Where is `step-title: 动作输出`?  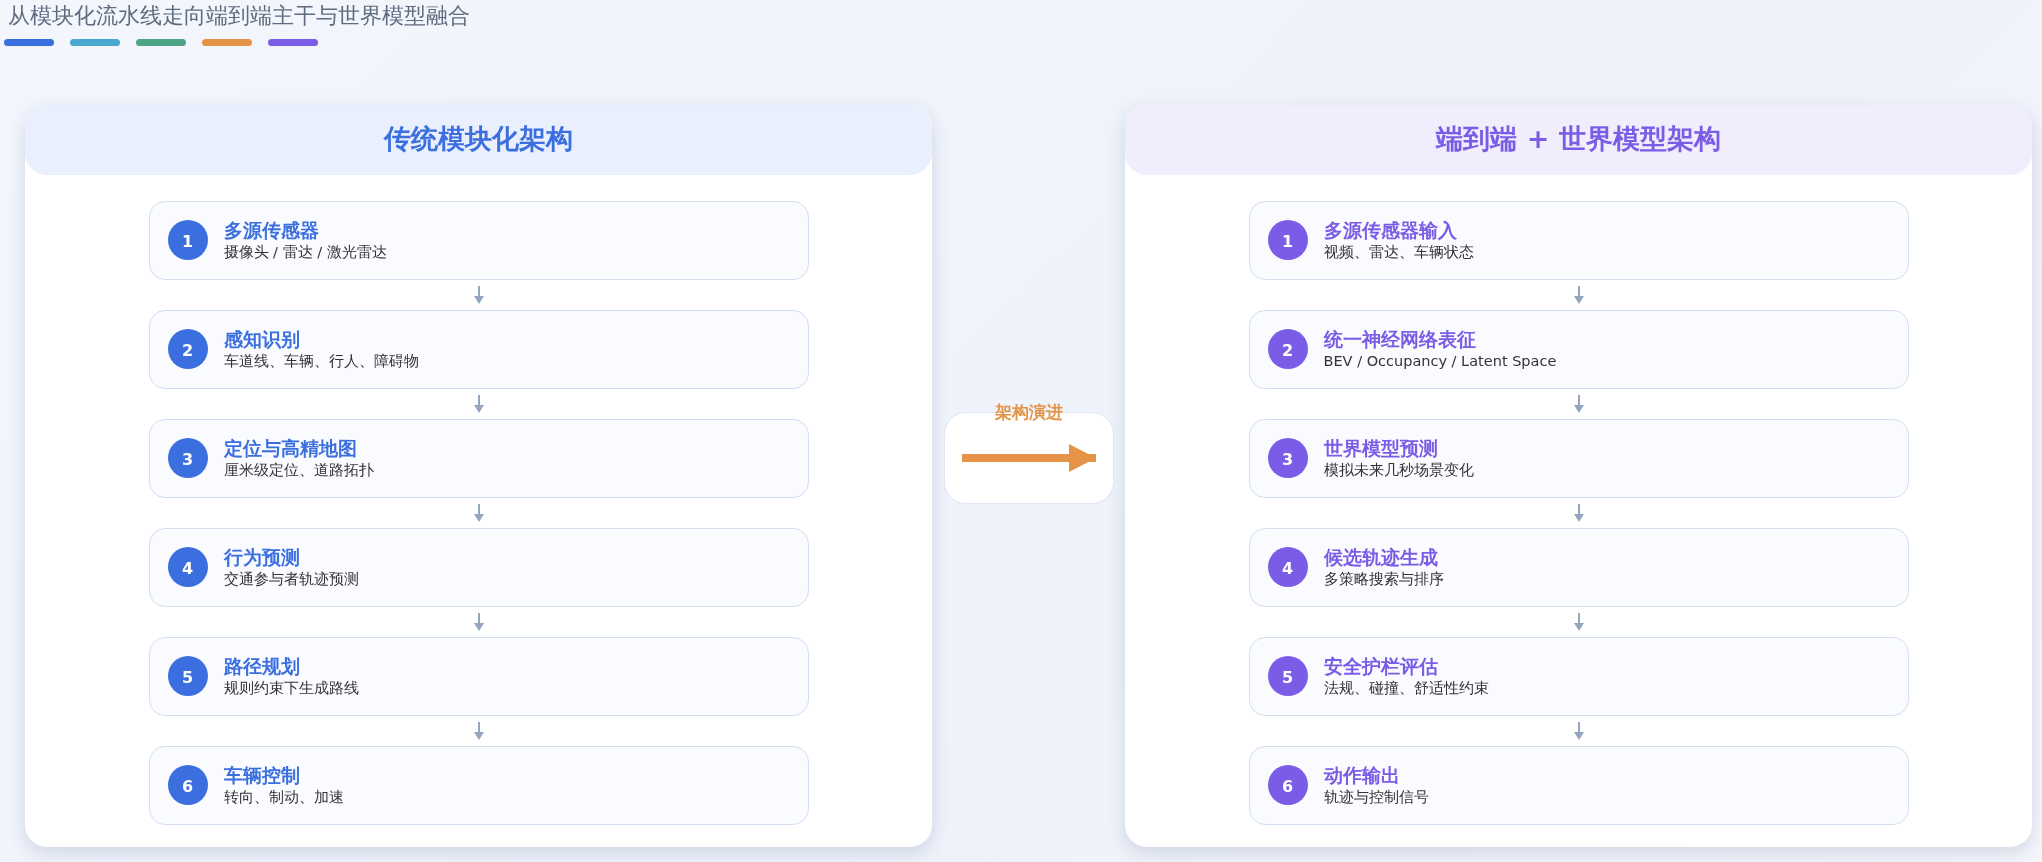
step-title: 动作输出 is located at coordinates (1362, 775).